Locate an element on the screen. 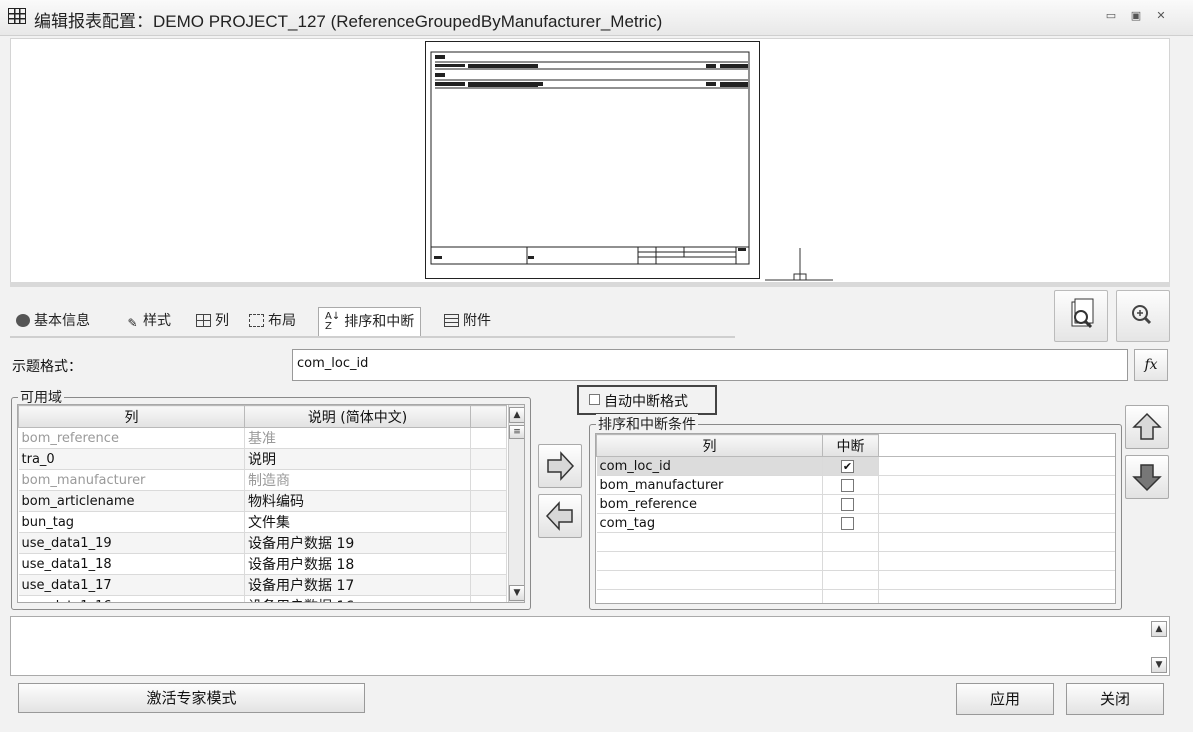 This screenshot has height=732, width=1193. field-description-cell: 基准 is located at coordinates (357, 438).